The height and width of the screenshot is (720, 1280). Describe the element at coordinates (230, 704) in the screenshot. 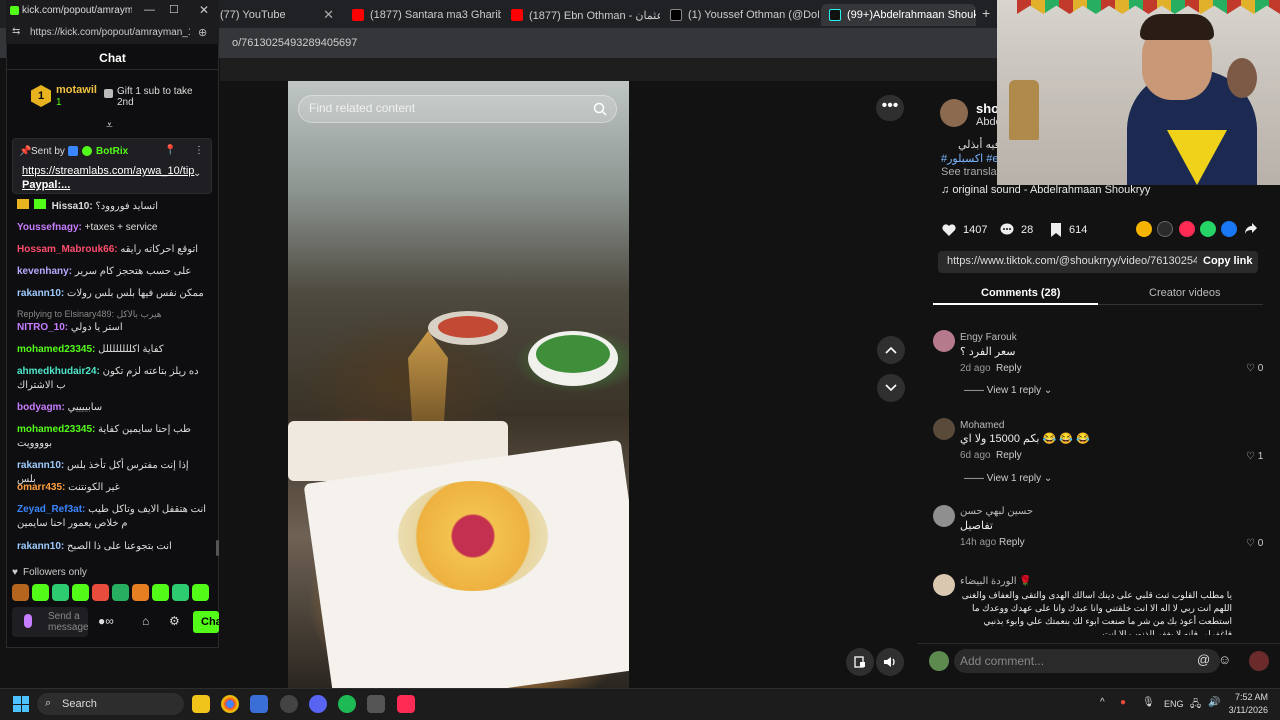

I see `chrome-icon` at that location.